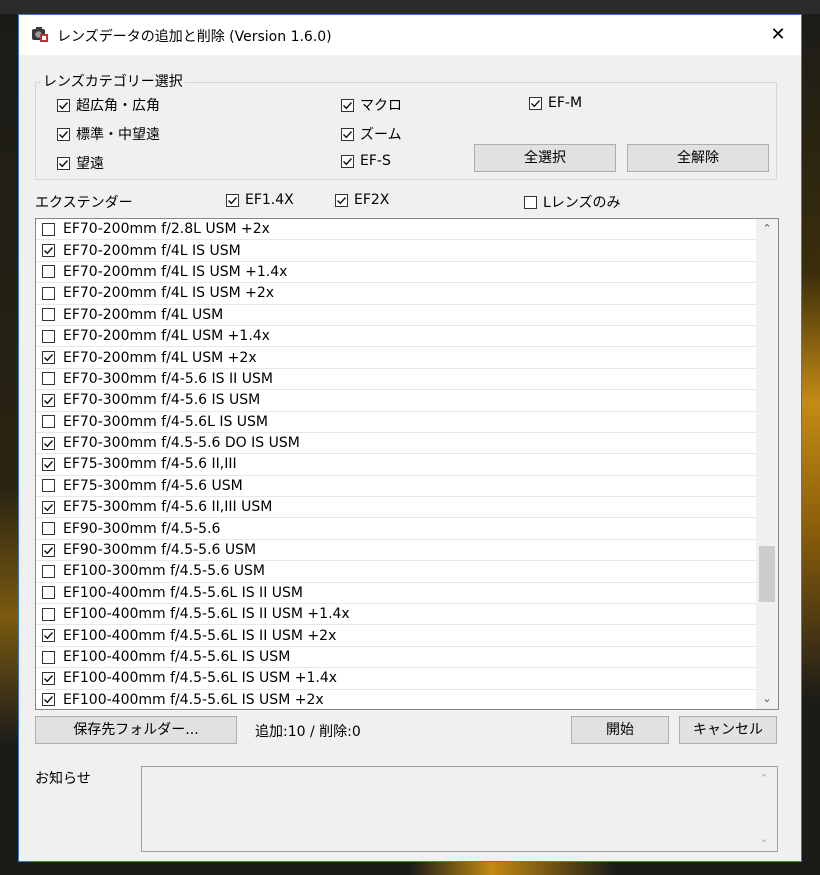 The width and height of the screenshot is (820, 875). What do you see at coordinates (396, 358) in the screenshot?
I see `lens-list-item: EF70-200mm f/4L USM +2x` at bounding box center [396, 358].